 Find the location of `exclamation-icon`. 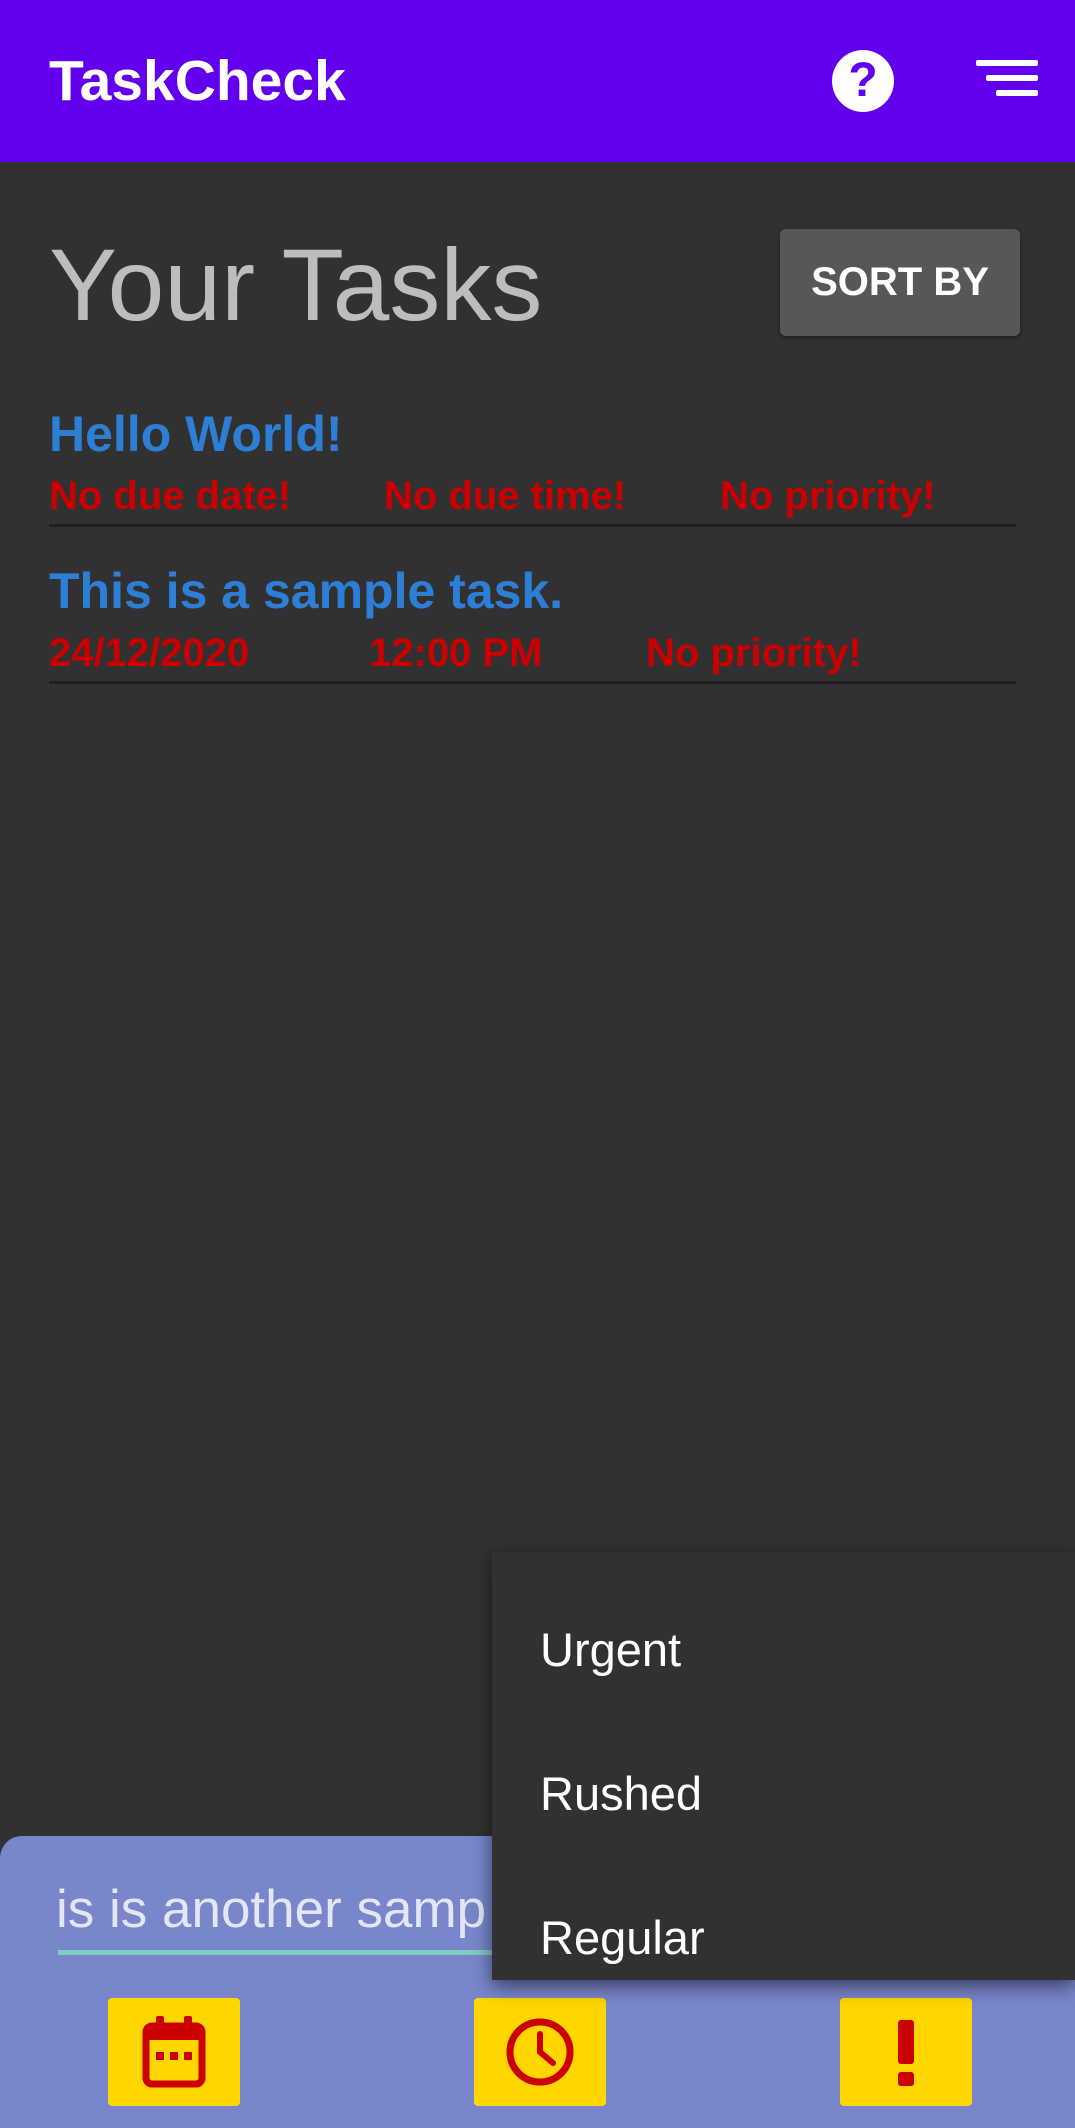

exclamation-icon is located at coordinates (906, 2053).